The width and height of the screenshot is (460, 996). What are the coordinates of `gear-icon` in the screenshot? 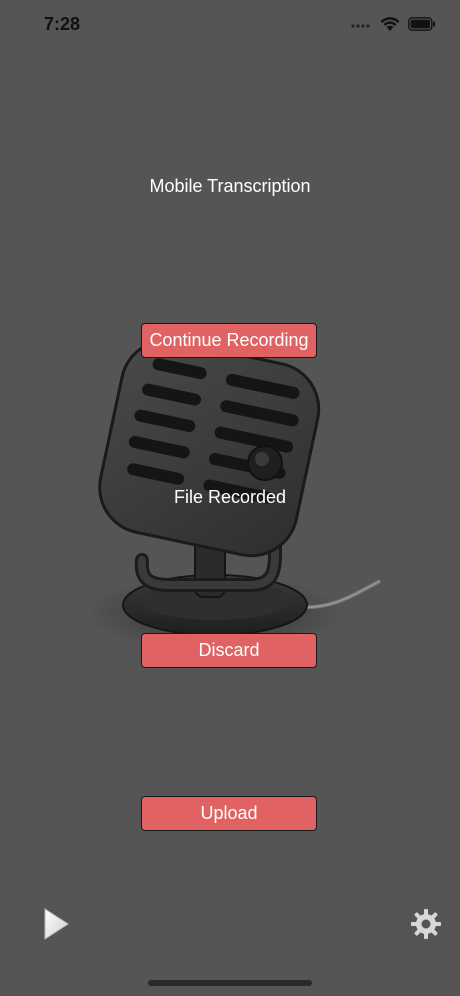 It's located at (426, 924).